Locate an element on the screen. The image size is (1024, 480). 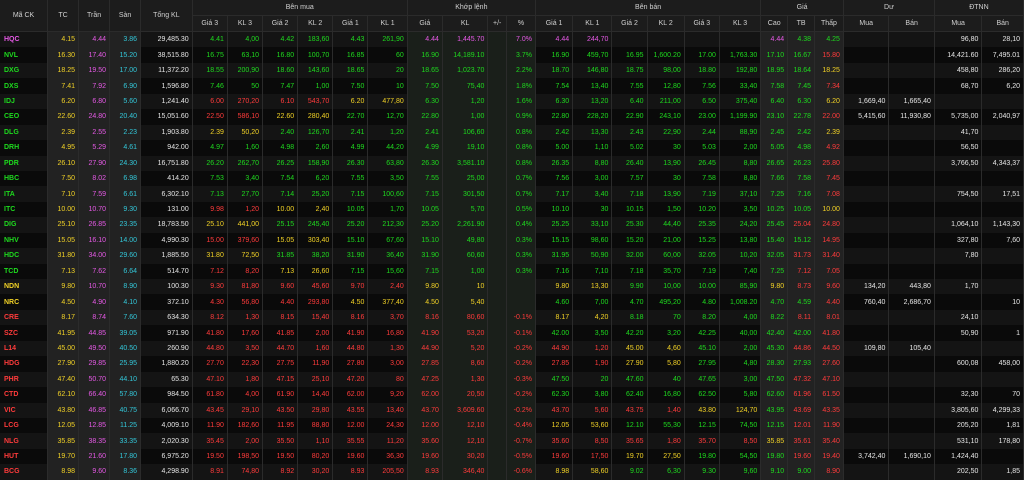
col-du-ban: Bán is located at coordinates (911, 23).